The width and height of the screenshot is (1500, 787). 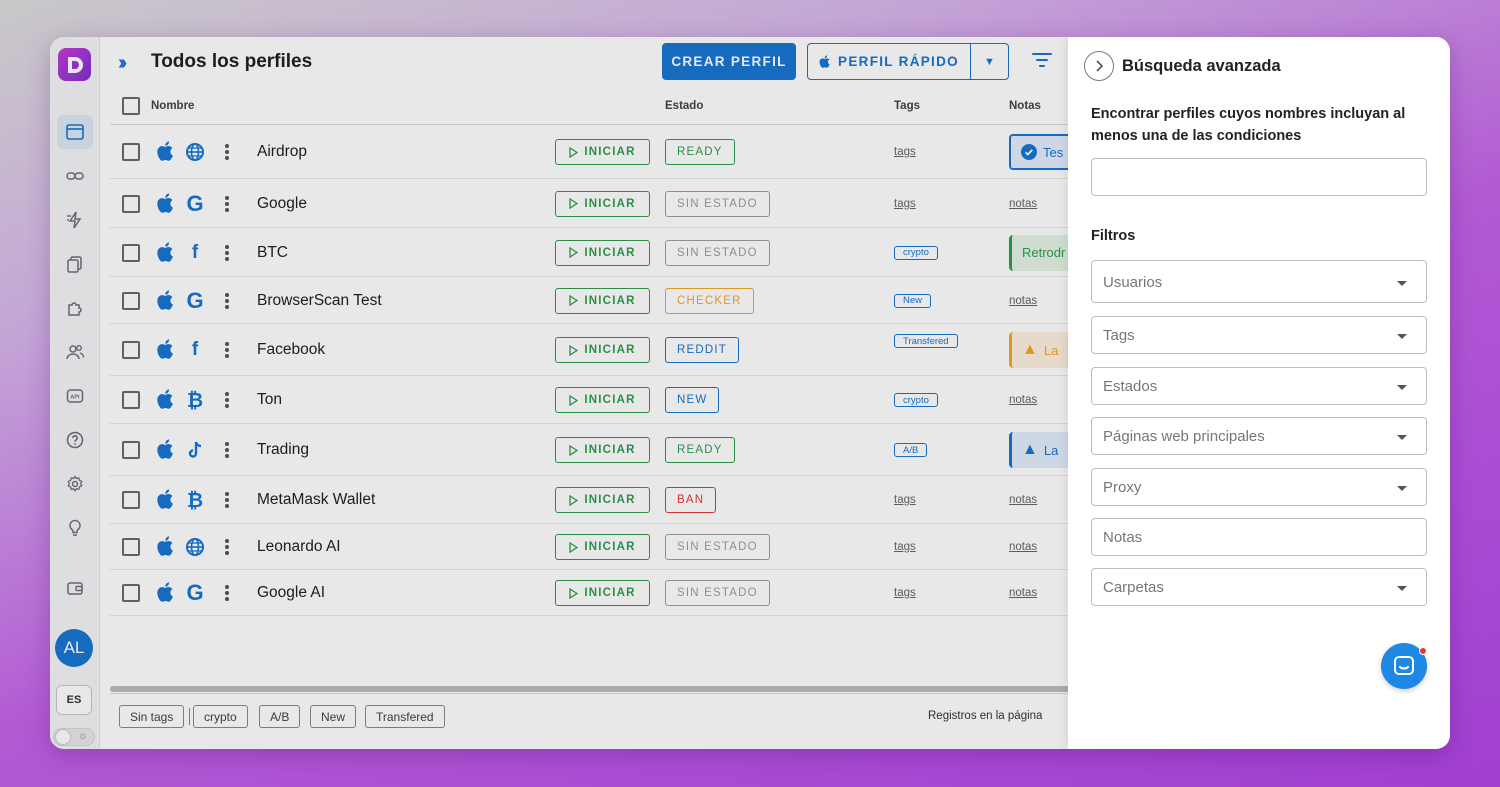 What do you see at coordinates (1130, 386) in the screenshot?
I see `filter-placeholder: Estados` at bounding box center [1130, 386].